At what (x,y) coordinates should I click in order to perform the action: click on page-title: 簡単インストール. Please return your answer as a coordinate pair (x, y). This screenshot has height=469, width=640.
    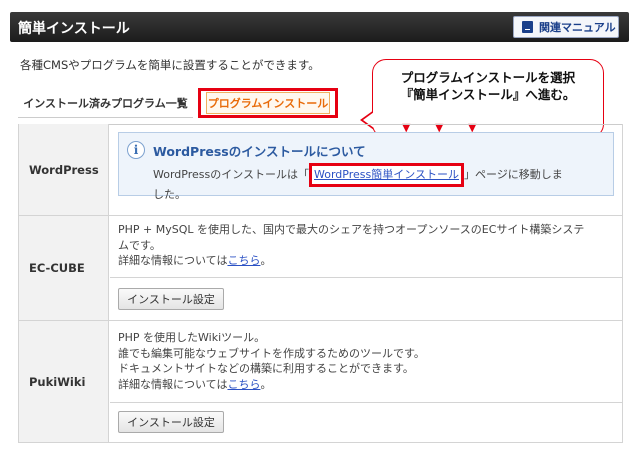
    Looking at the image, I should click on (74, 29).